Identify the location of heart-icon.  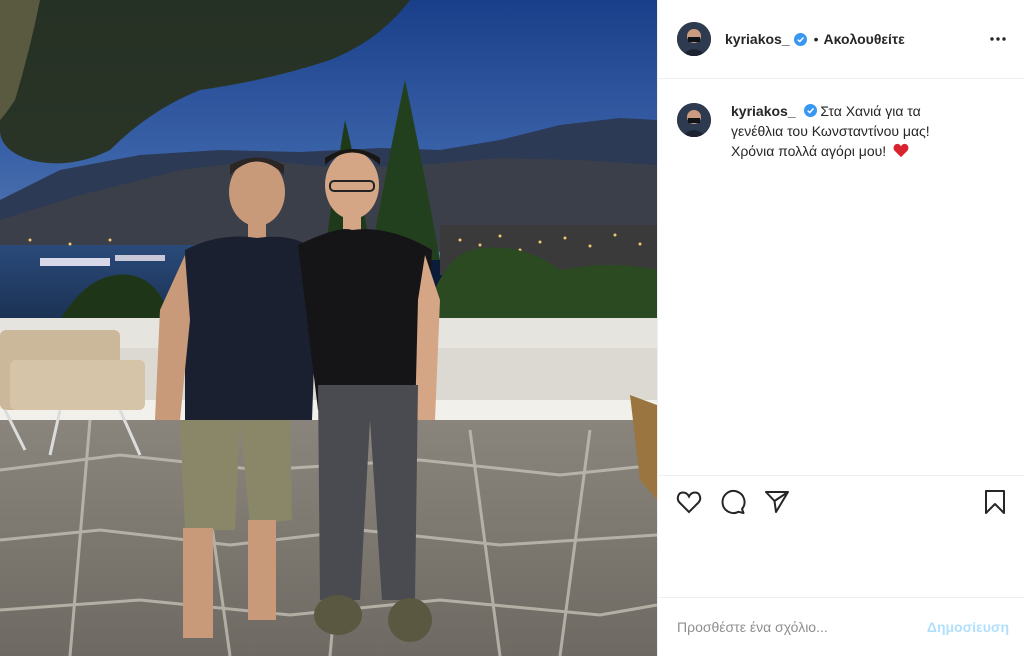
(689, 502).